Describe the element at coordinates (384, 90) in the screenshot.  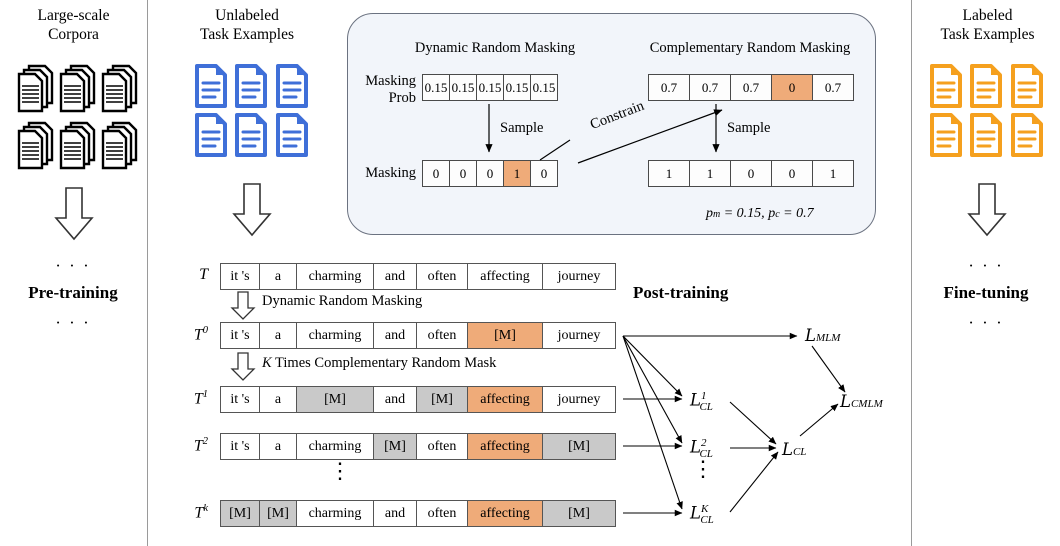
I see `masking-prob-label: Masking Prob` at that location.